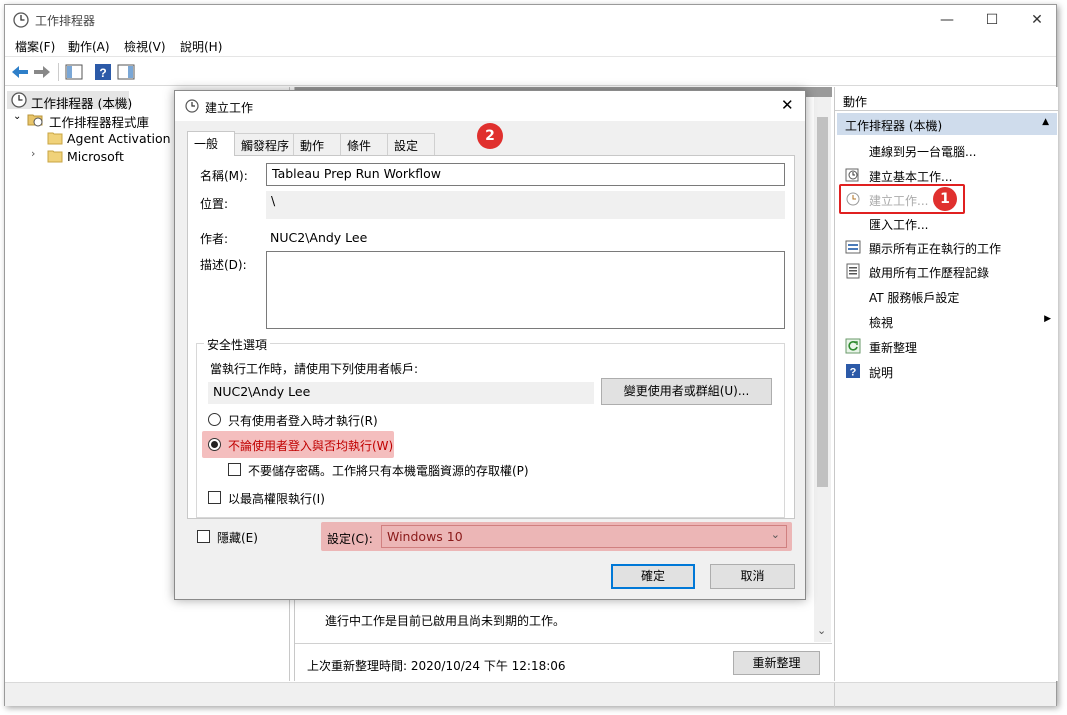  Describe the element at coordinates (126, 72) in the screenshot. I see `show-action-pane-icon` at that location.